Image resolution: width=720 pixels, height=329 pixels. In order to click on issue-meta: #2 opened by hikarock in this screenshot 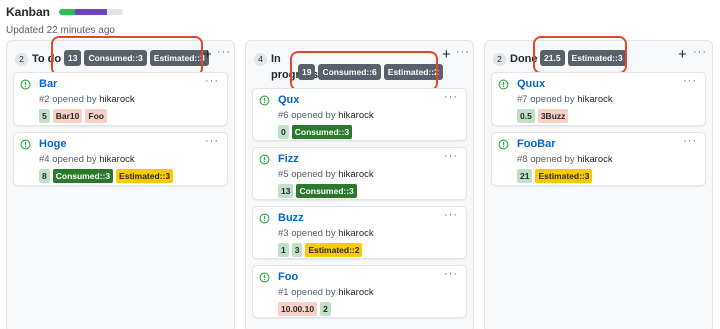, I will do `click(87, 99)`.